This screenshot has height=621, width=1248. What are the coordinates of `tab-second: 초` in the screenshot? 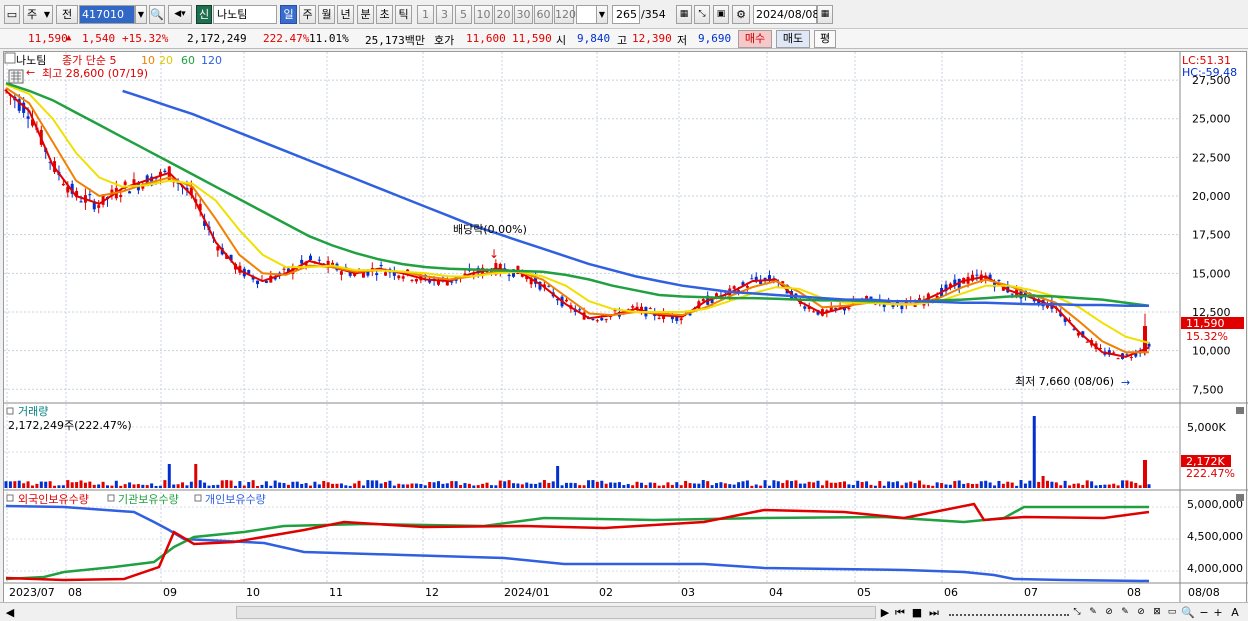 It's located at (384, 14).